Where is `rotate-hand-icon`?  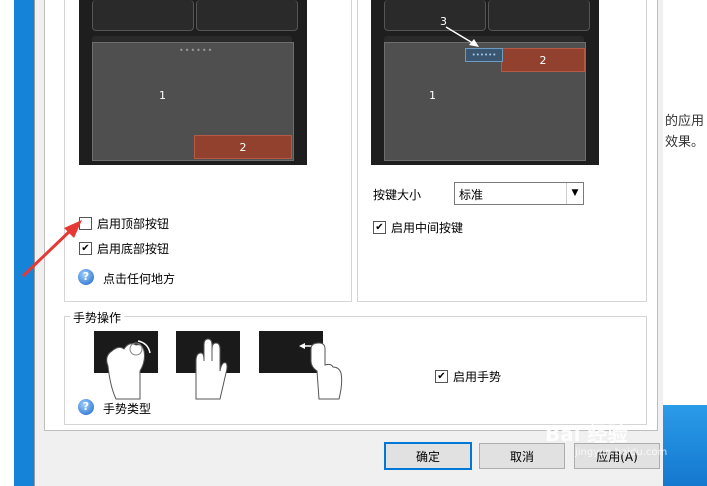 rotate-hand-icon is located at coordinates (128, 370).